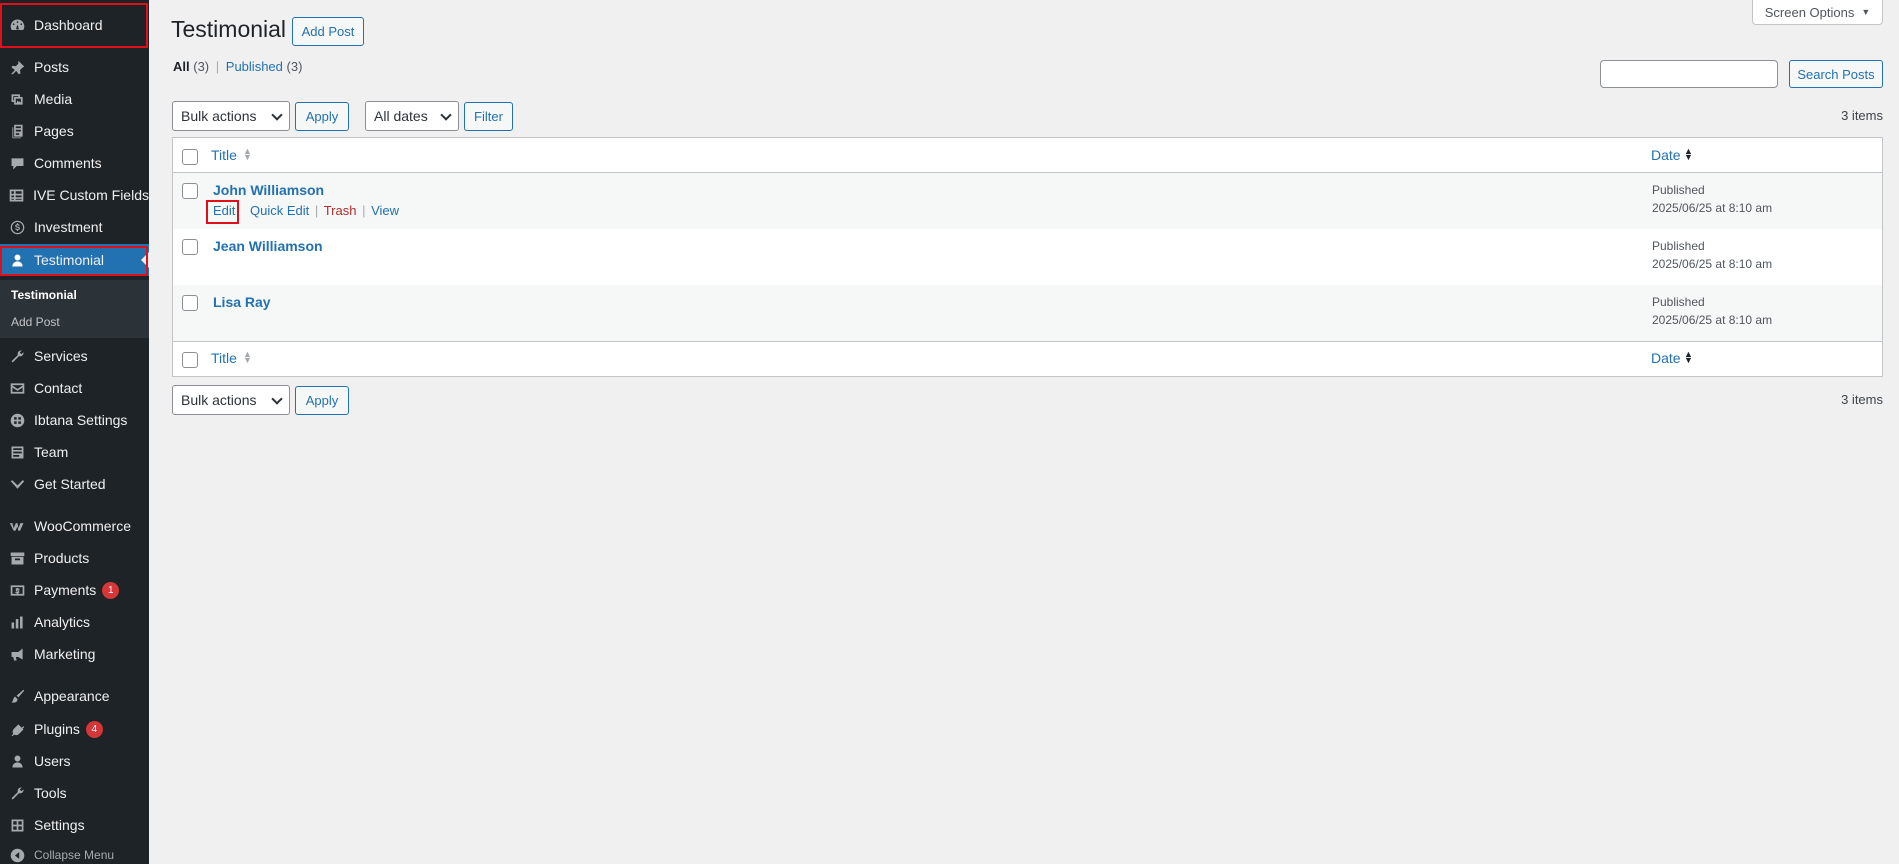 This screenshot has height=864, width=1899. Describe the element at coordinates (17, 654) in the screenshot. I see `megaphone-icon` at that location.